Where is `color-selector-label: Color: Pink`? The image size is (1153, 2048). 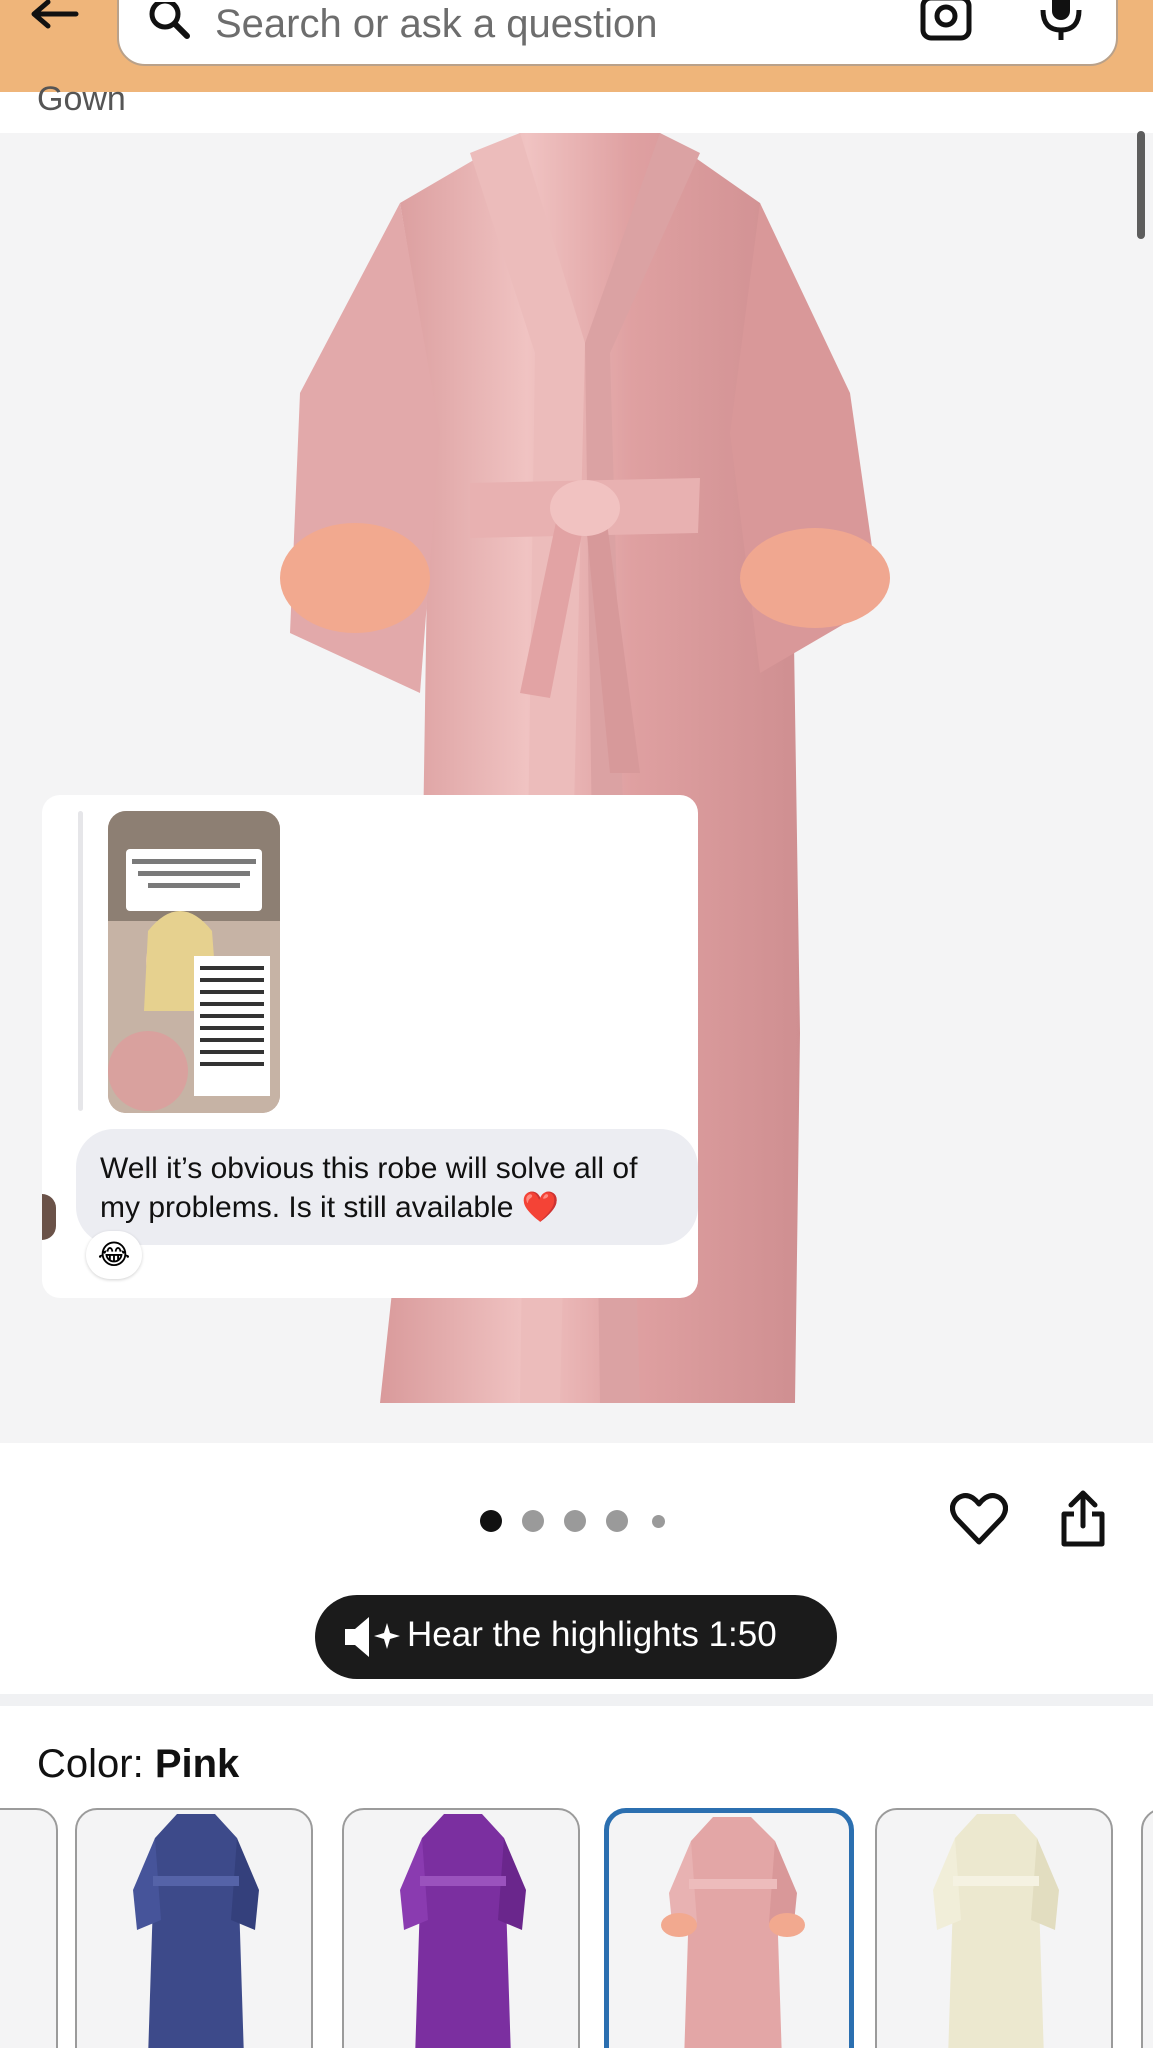 color-selector-label: Color: Pink is located at coordinates (138, 1764).